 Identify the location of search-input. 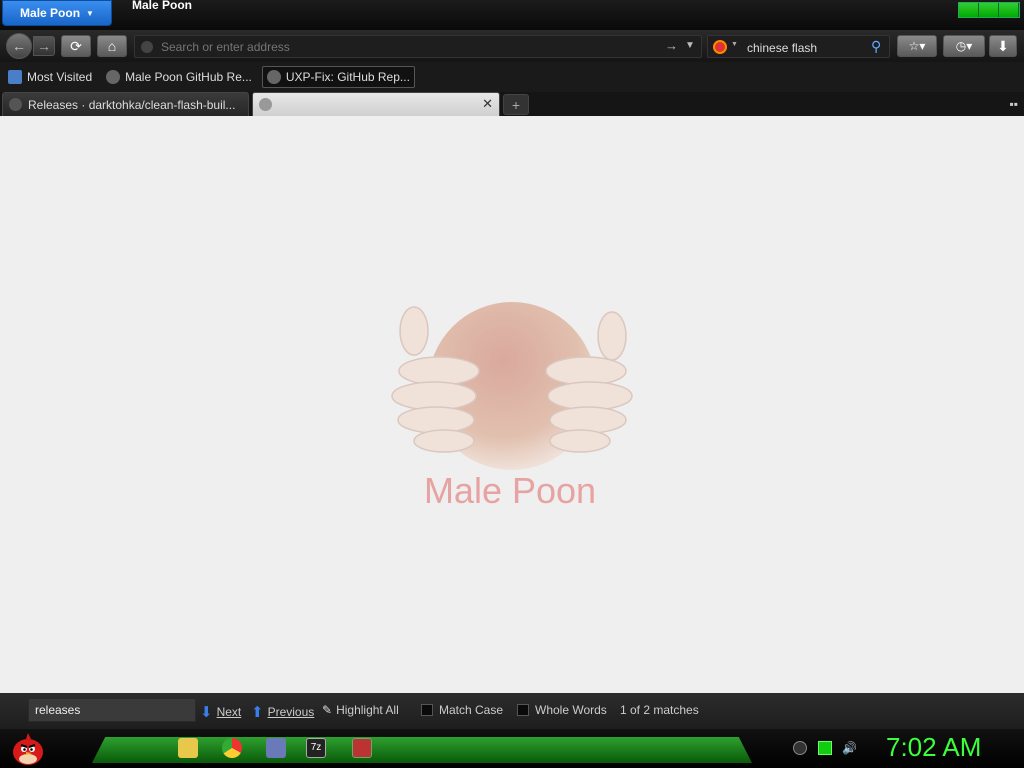
(805, 48).